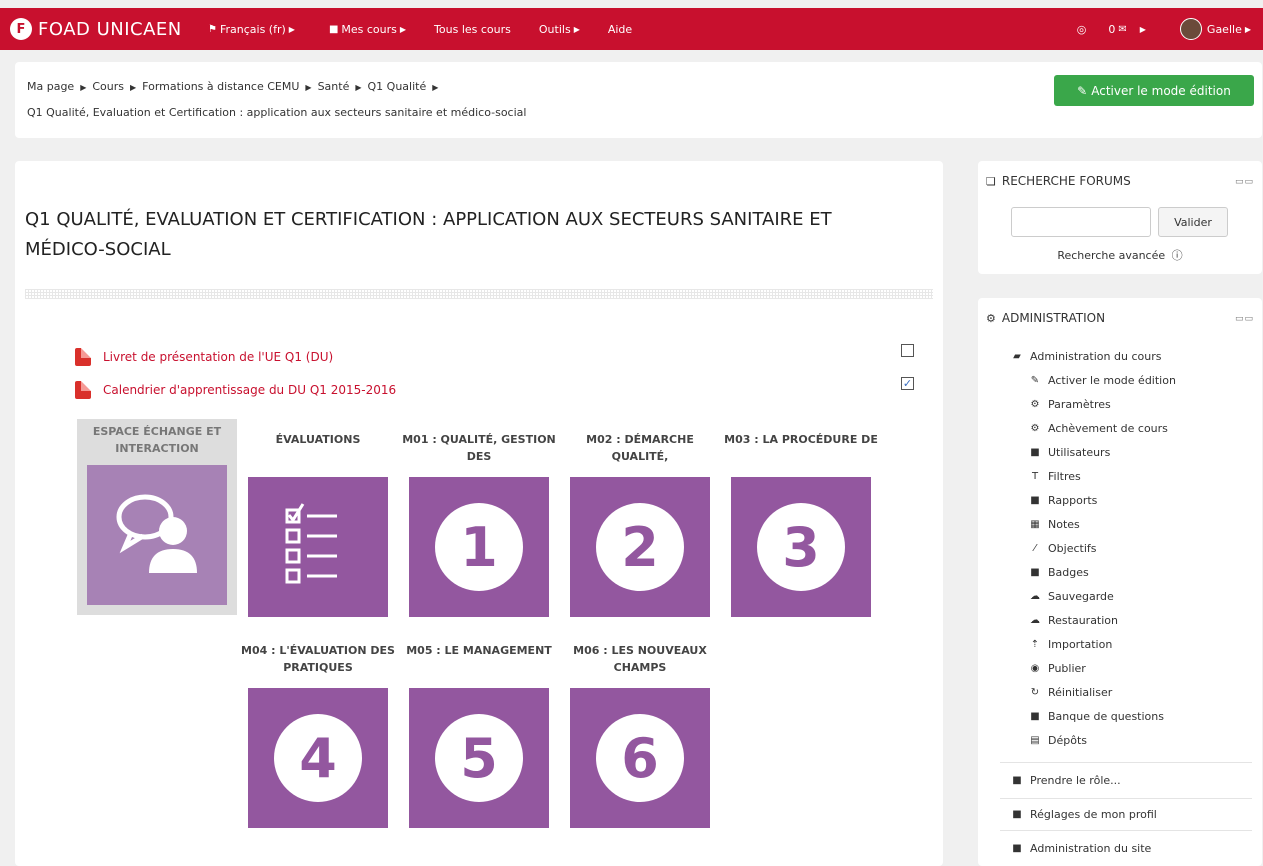 The height and width of the screenshot is (866, 1263). I want to click on tile-m02: M02 : DÉMARCHE QUALITÉ, 2, so click(640, 524).